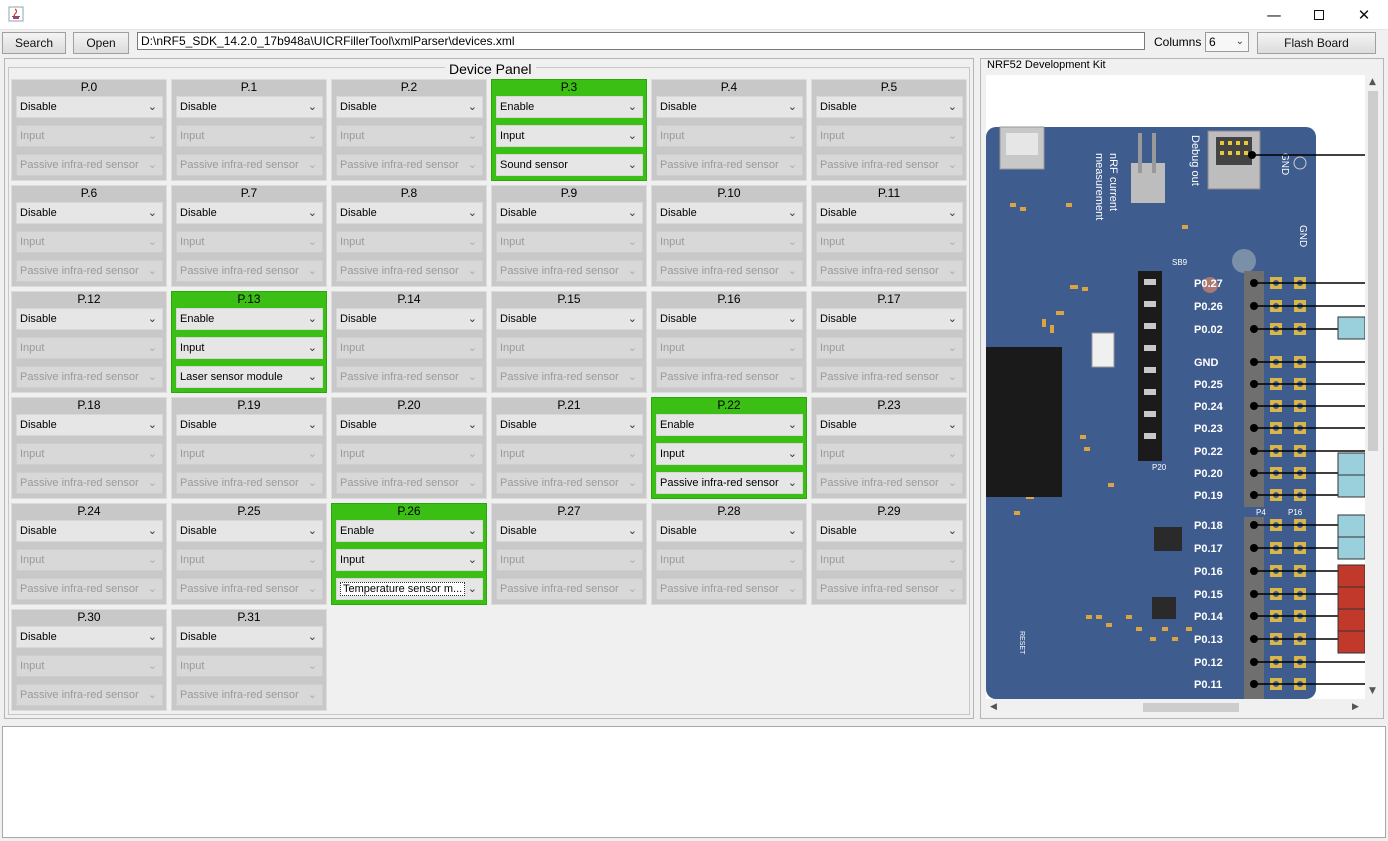 Image resolution: width=1388 pixels, height=841 pixels. Describe the element at coordinates (1191, 707) in the screenshot. I see `horizontal-scroll-thumb` at that location.